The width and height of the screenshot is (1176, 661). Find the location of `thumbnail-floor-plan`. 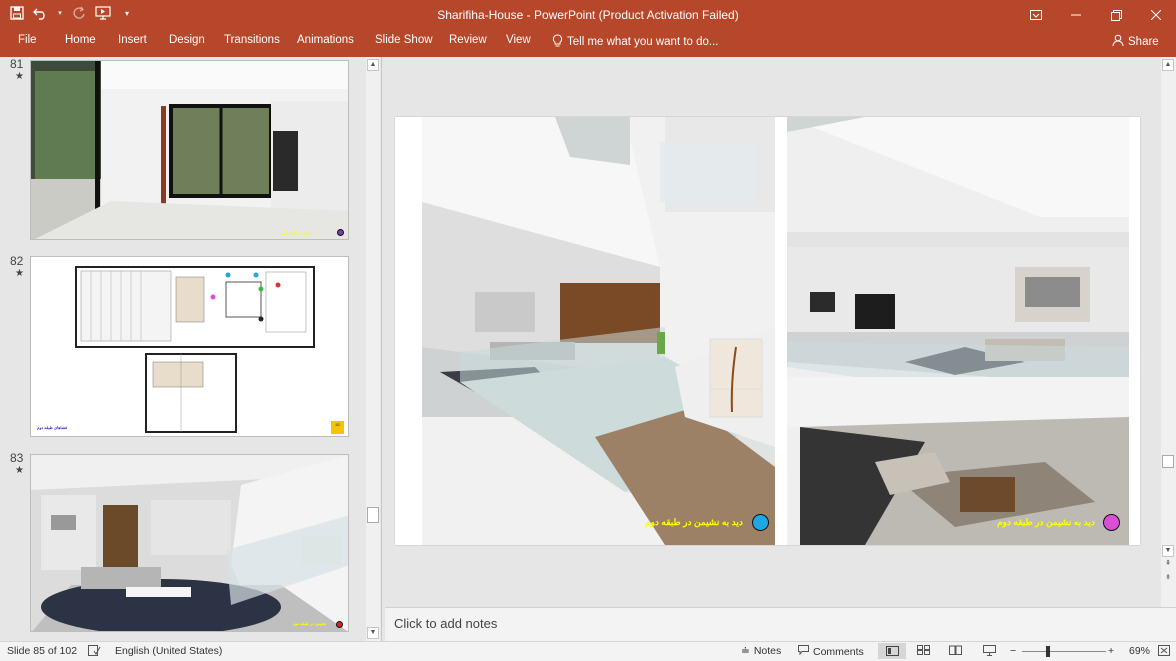

thumbnail-floor-plan is located at coordinates (189, 346).